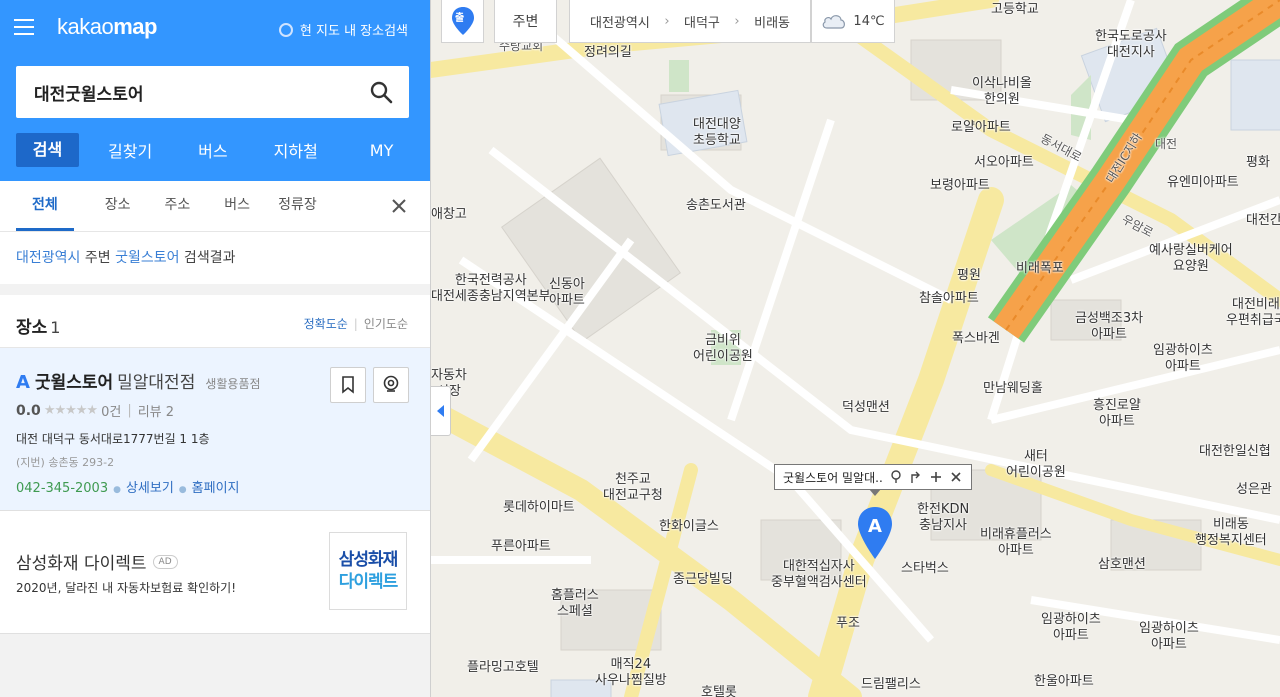 Image resolution: width=1280 pixels, height=697 pixels. I want to click on infowindow-title: 굿윌스토어 밀알대.., so click(833, 477).